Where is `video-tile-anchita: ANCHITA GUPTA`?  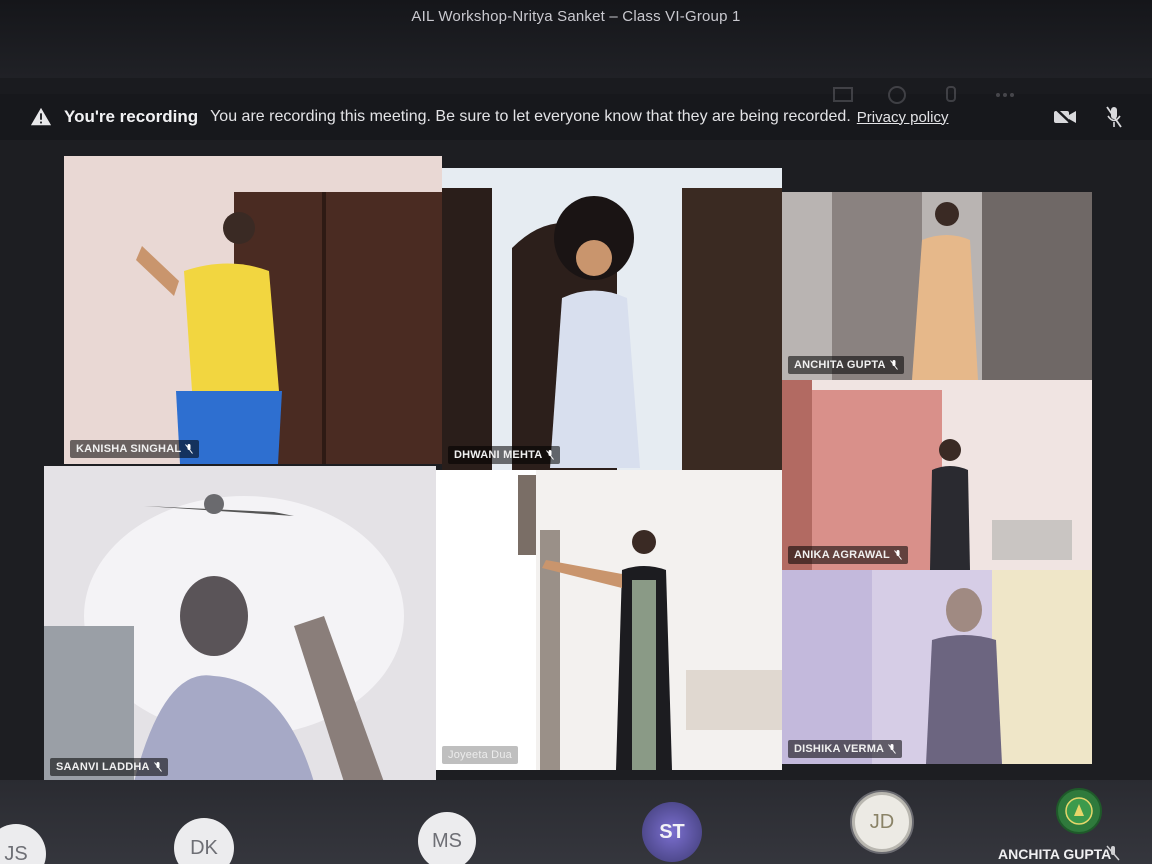
video-tile-anchita: ANCHITA GUPTA is located at coordinates (937, 286).